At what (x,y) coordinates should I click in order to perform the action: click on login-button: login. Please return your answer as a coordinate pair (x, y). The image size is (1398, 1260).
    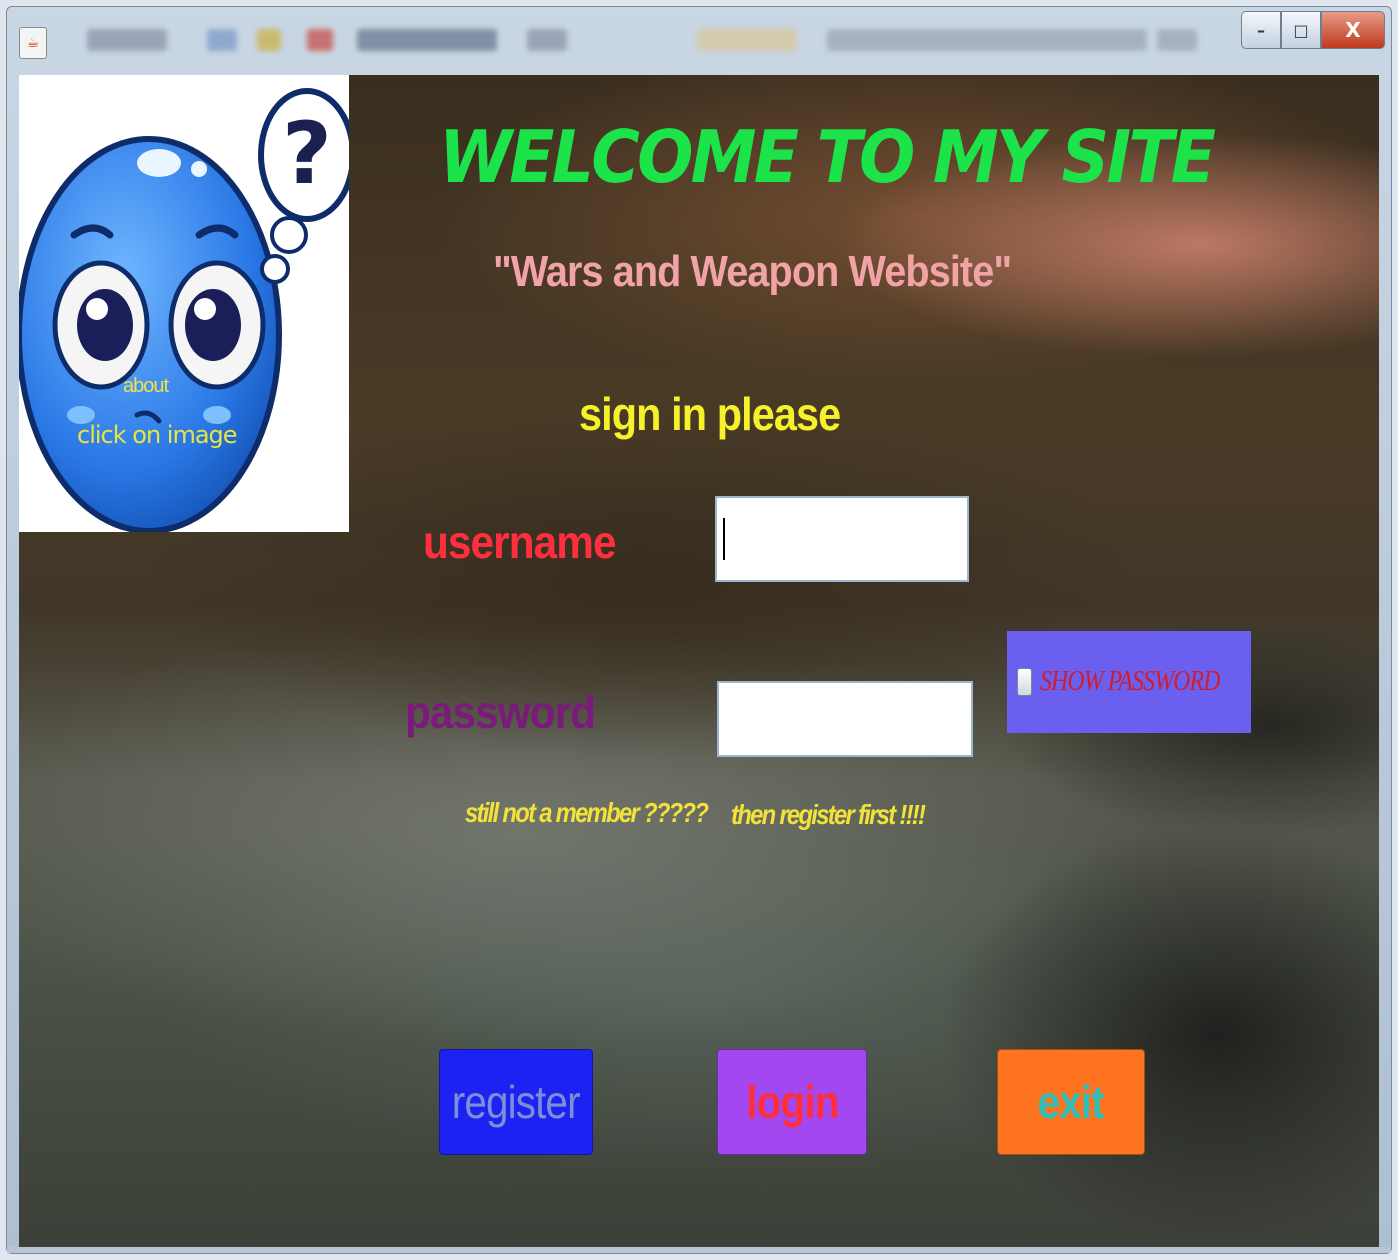
    Looking at the image, I should click on (792, 1102).